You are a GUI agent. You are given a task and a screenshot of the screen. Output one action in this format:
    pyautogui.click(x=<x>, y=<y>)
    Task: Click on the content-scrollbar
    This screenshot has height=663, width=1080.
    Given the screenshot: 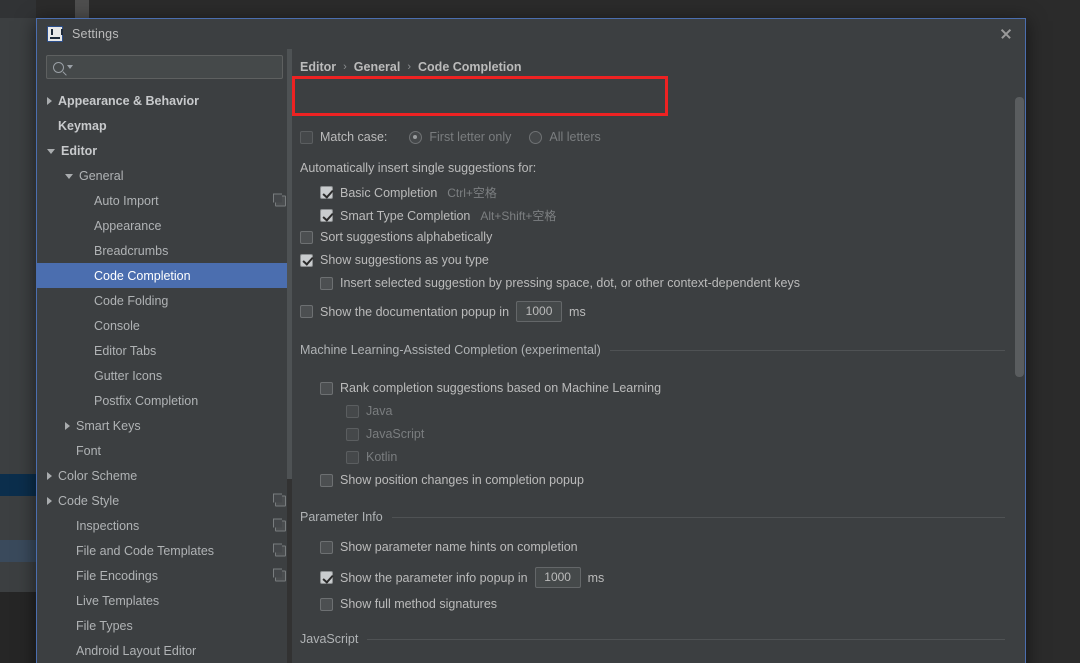 What is the action you would take?
    pyautogui.click(x=1019, y=237)
    